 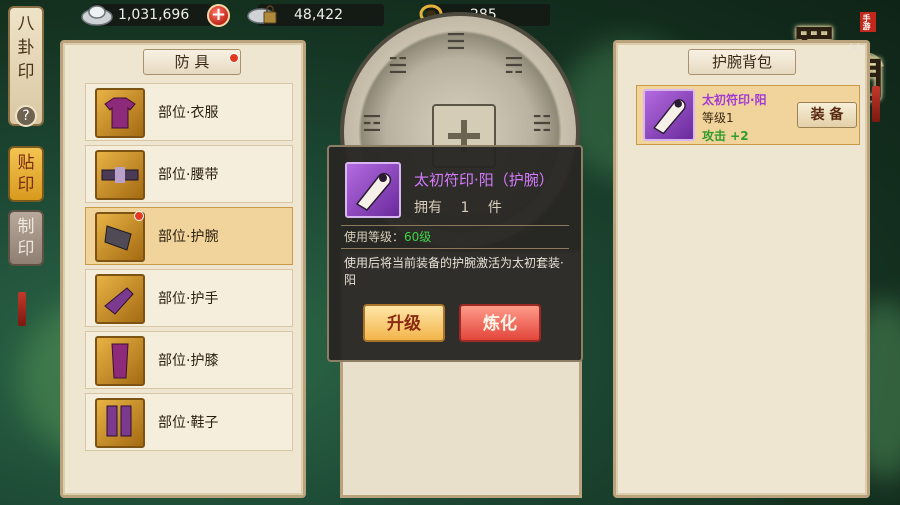 I want to click on bag-item-attack: 攻击 +2, so click(x=725, y=136).